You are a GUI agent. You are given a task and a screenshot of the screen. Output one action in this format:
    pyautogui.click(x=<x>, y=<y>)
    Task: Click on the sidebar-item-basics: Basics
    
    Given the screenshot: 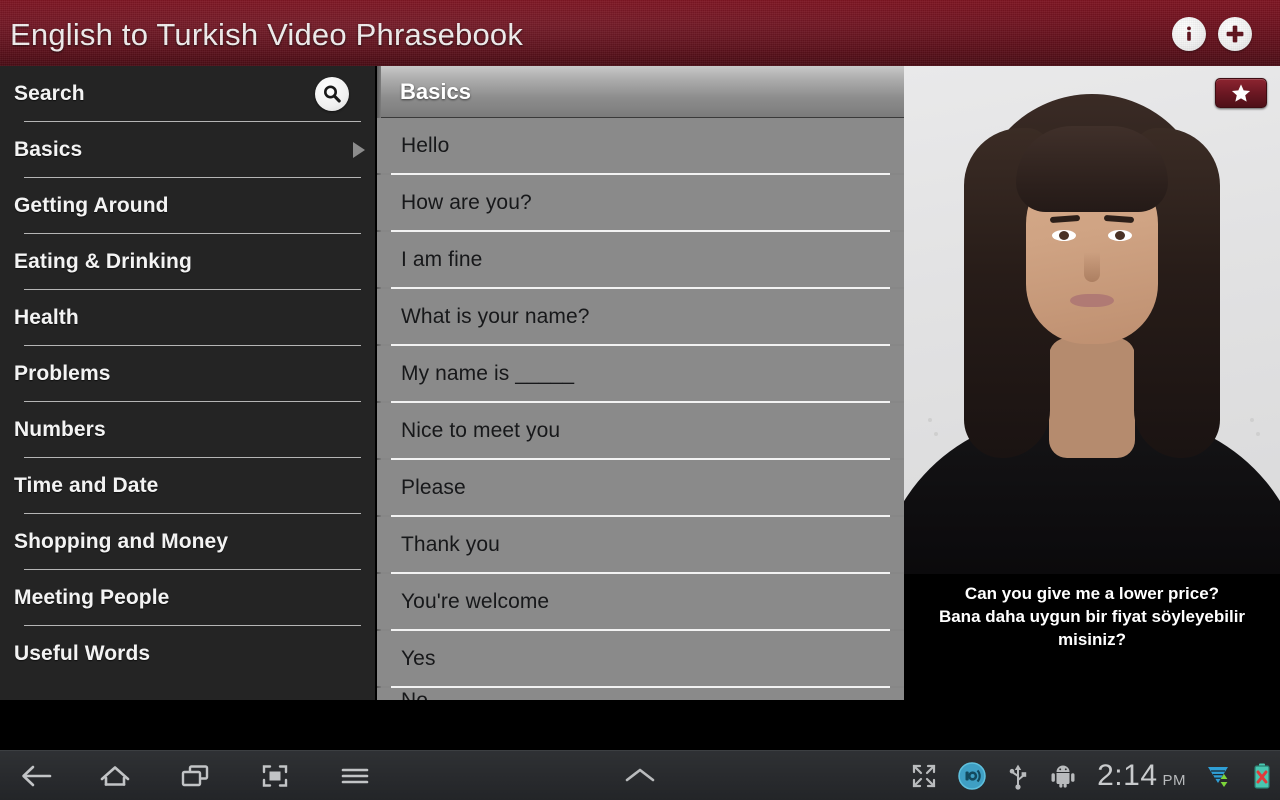 What is the action you would take?
    pyautogui.click(x=187, y=149)
    